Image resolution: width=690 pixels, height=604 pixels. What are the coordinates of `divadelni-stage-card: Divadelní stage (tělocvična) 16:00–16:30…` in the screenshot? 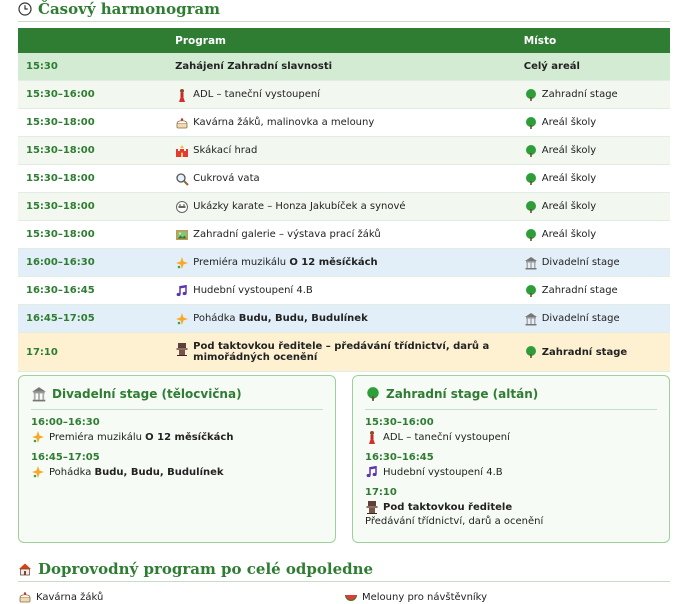 It's located at (177, 459).